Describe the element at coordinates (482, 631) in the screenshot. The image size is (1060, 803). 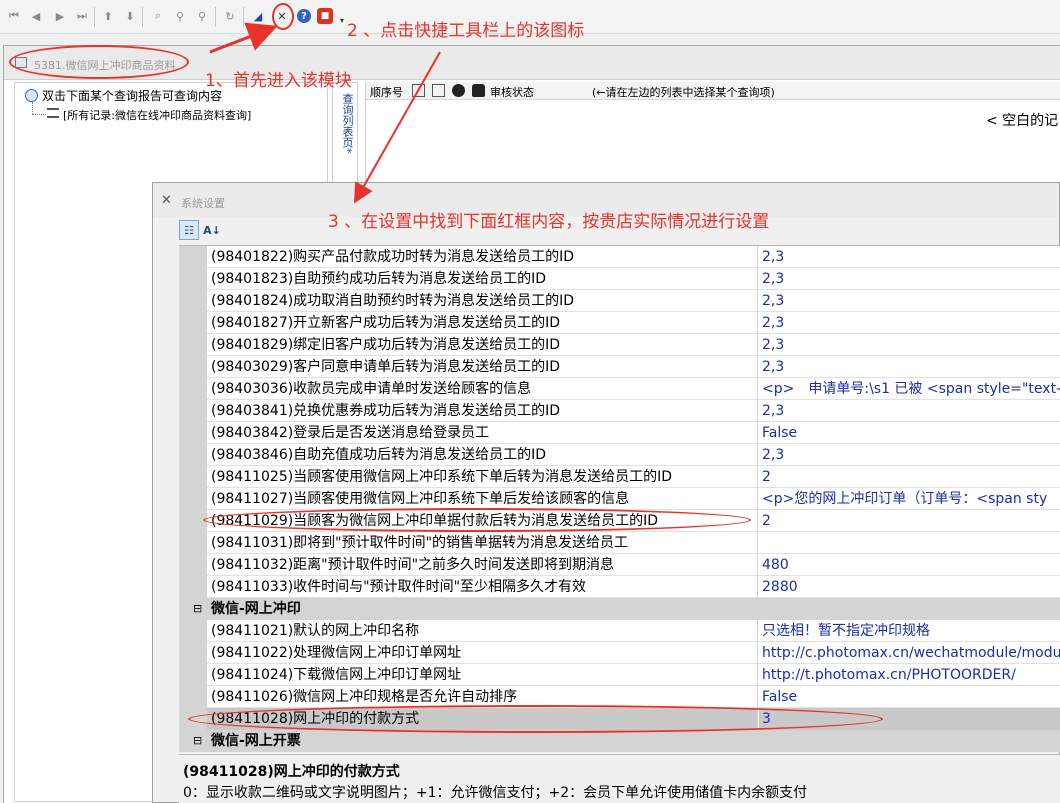
I see `property-name: (98411021)默认的网上冲印名称` at that location.